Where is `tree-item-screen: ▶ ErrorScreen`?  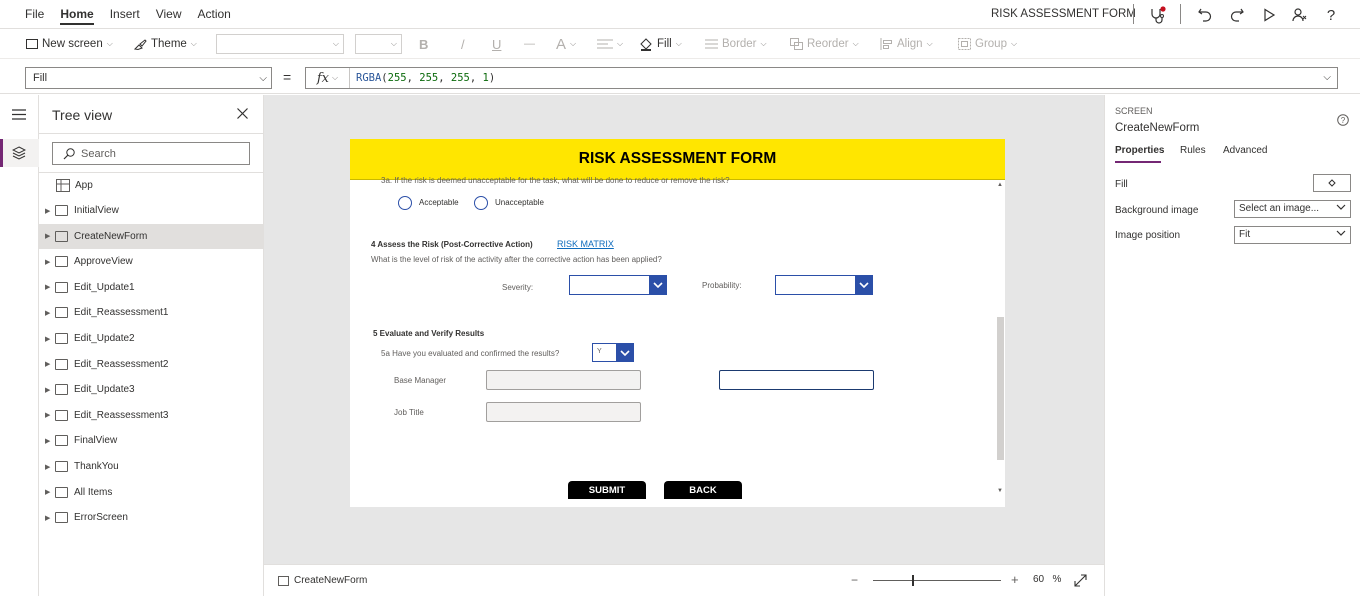
tree-item-screen: ▶ ErrorScreen is located at coordinates (151, 517).